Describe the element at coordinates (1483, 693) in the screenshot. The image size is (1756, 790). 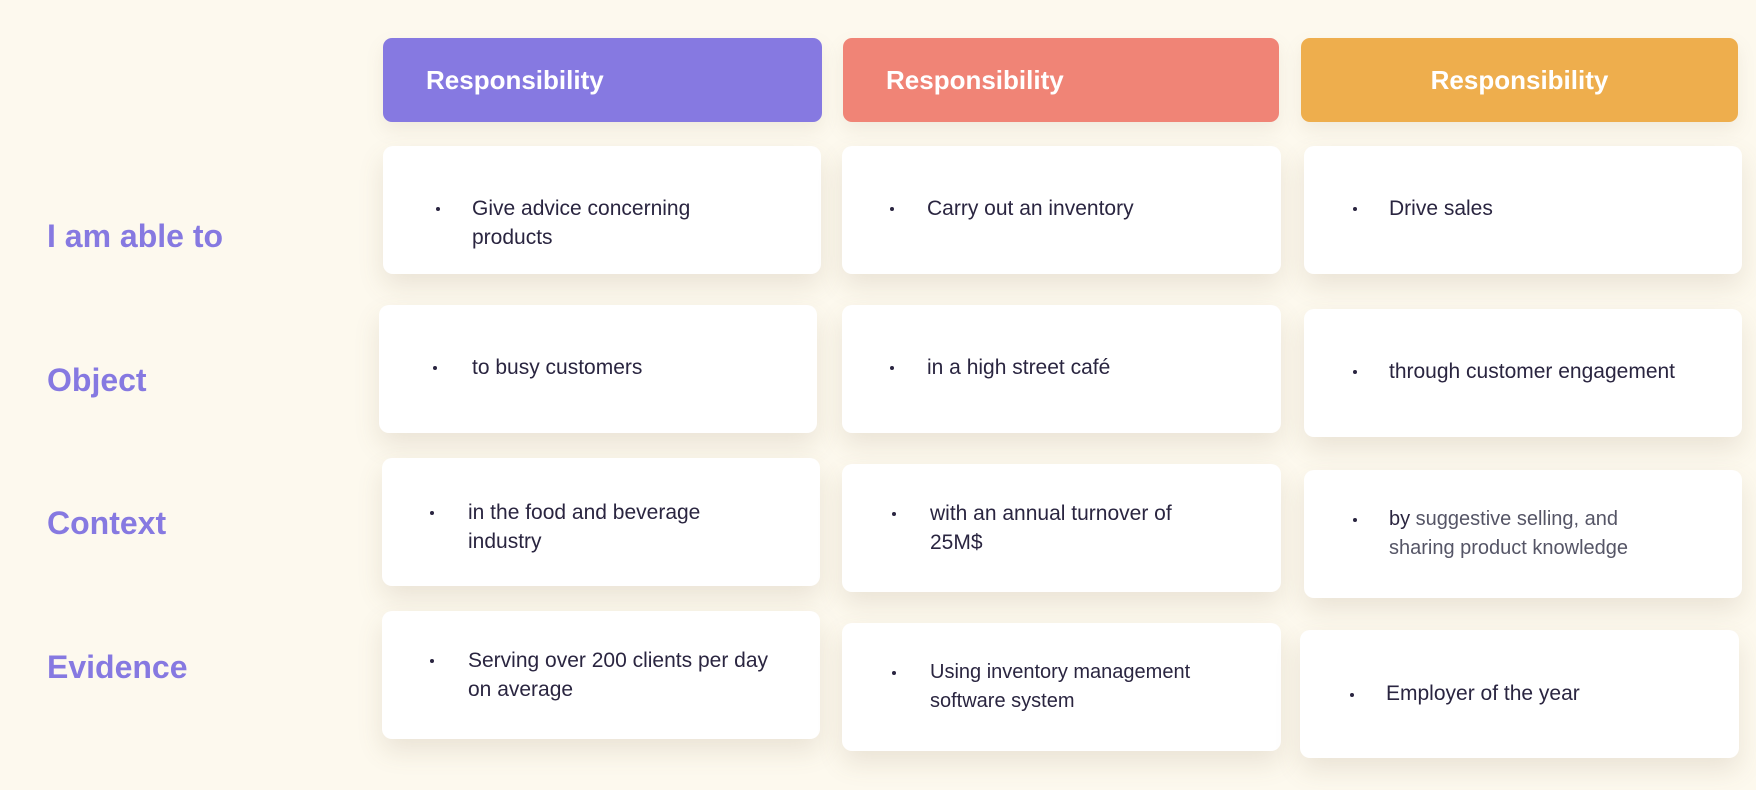
I see `card-text: Employer of the year` at that location.